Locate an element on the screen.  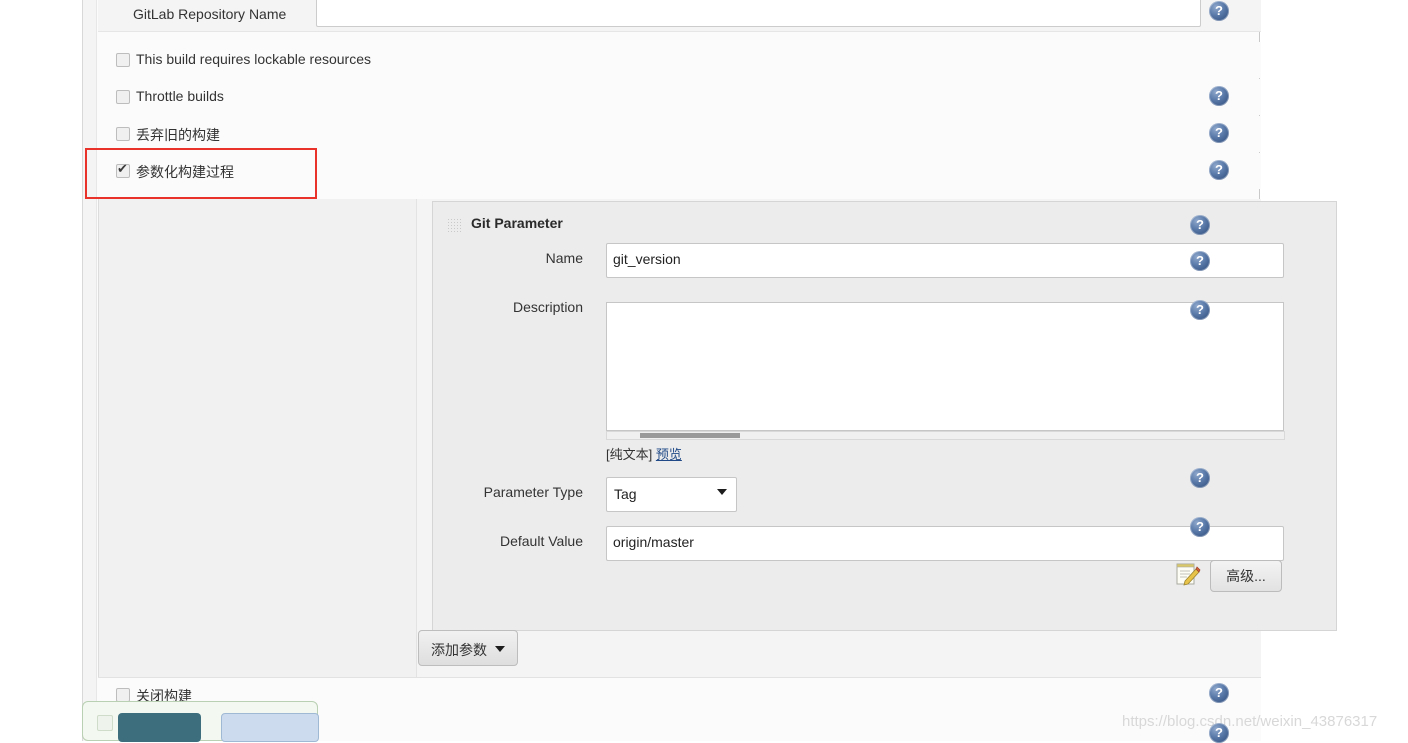
checkbox-discard-old-builds is located at coordinates (123, 134).